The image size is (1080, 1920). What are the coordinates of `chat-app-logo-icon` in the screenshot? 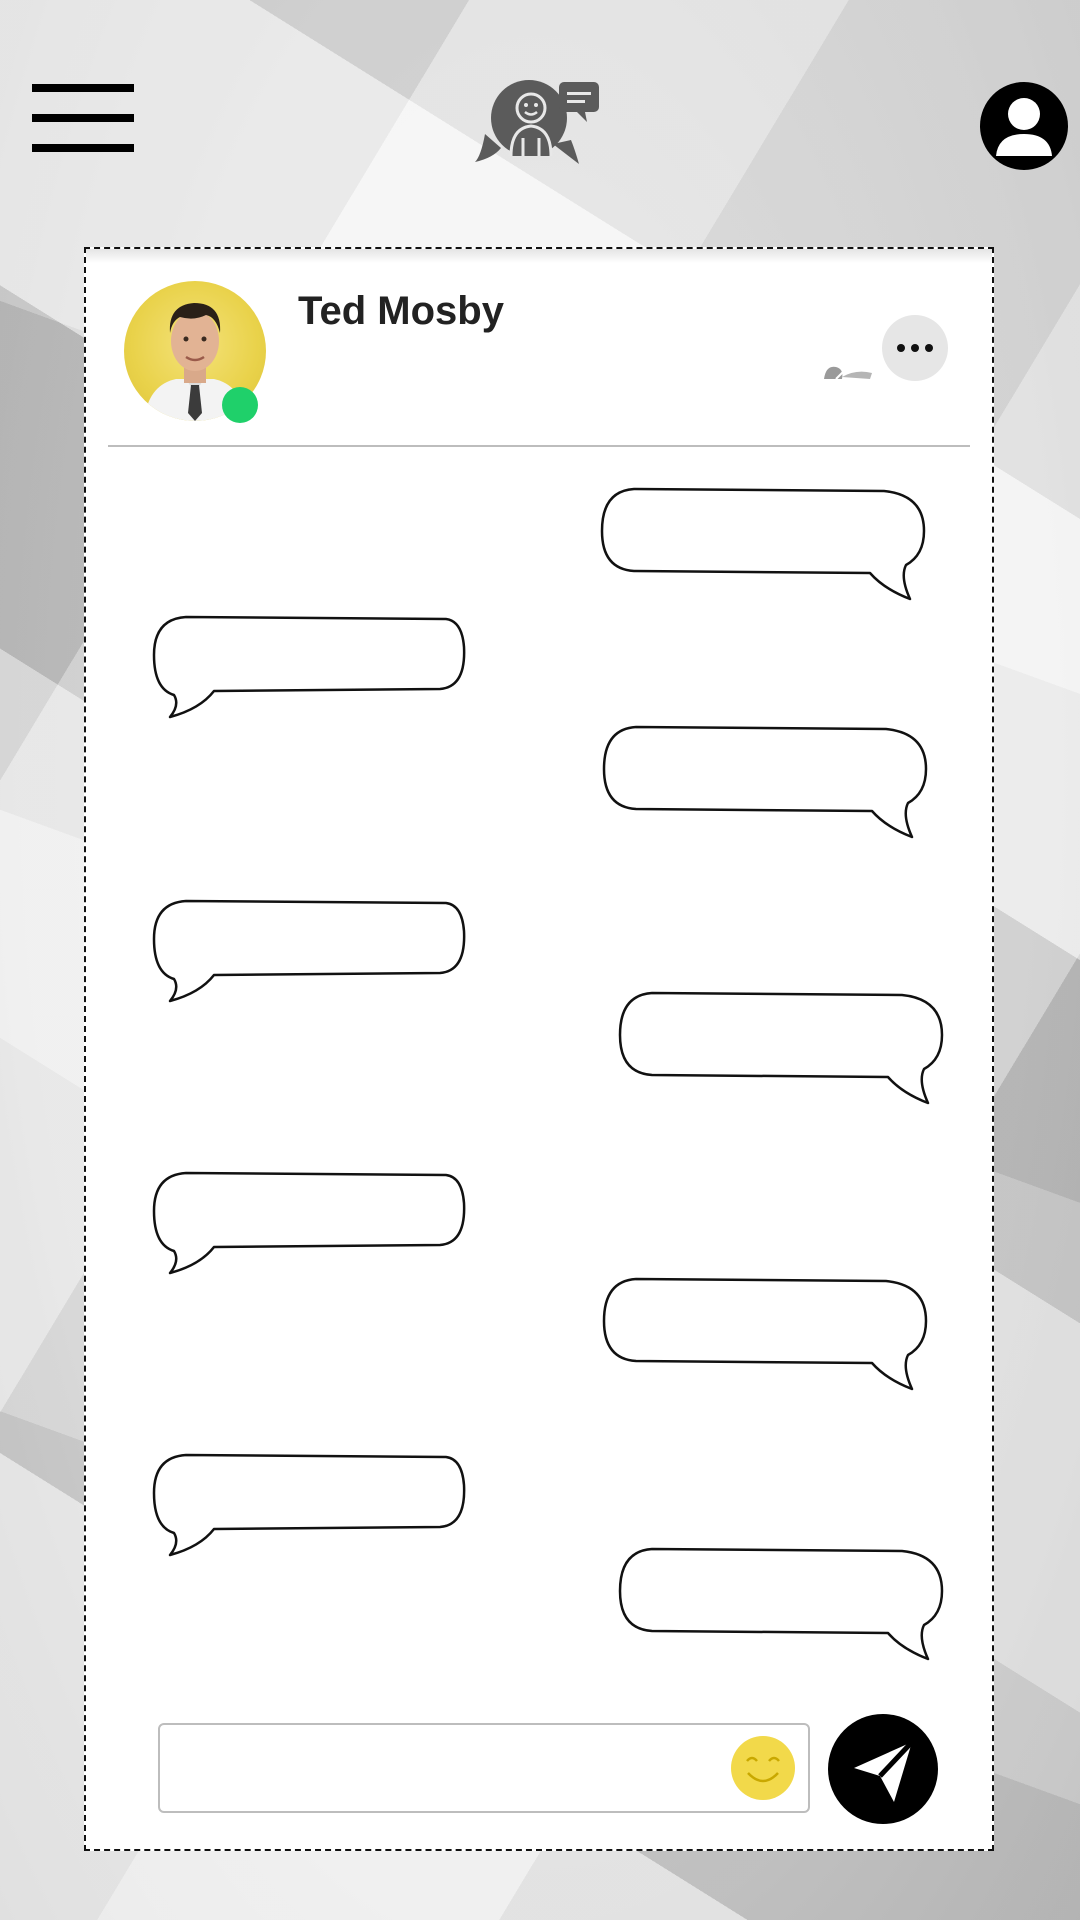 It's located at (540, 122).